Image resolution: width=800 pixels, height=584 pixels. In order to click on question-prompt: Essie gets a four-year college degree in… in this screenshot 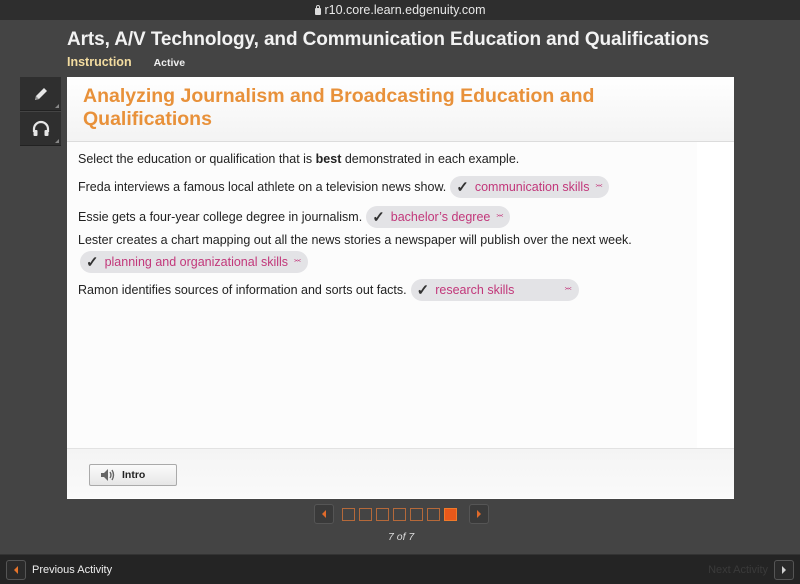, I will do `click(220, 217)`.